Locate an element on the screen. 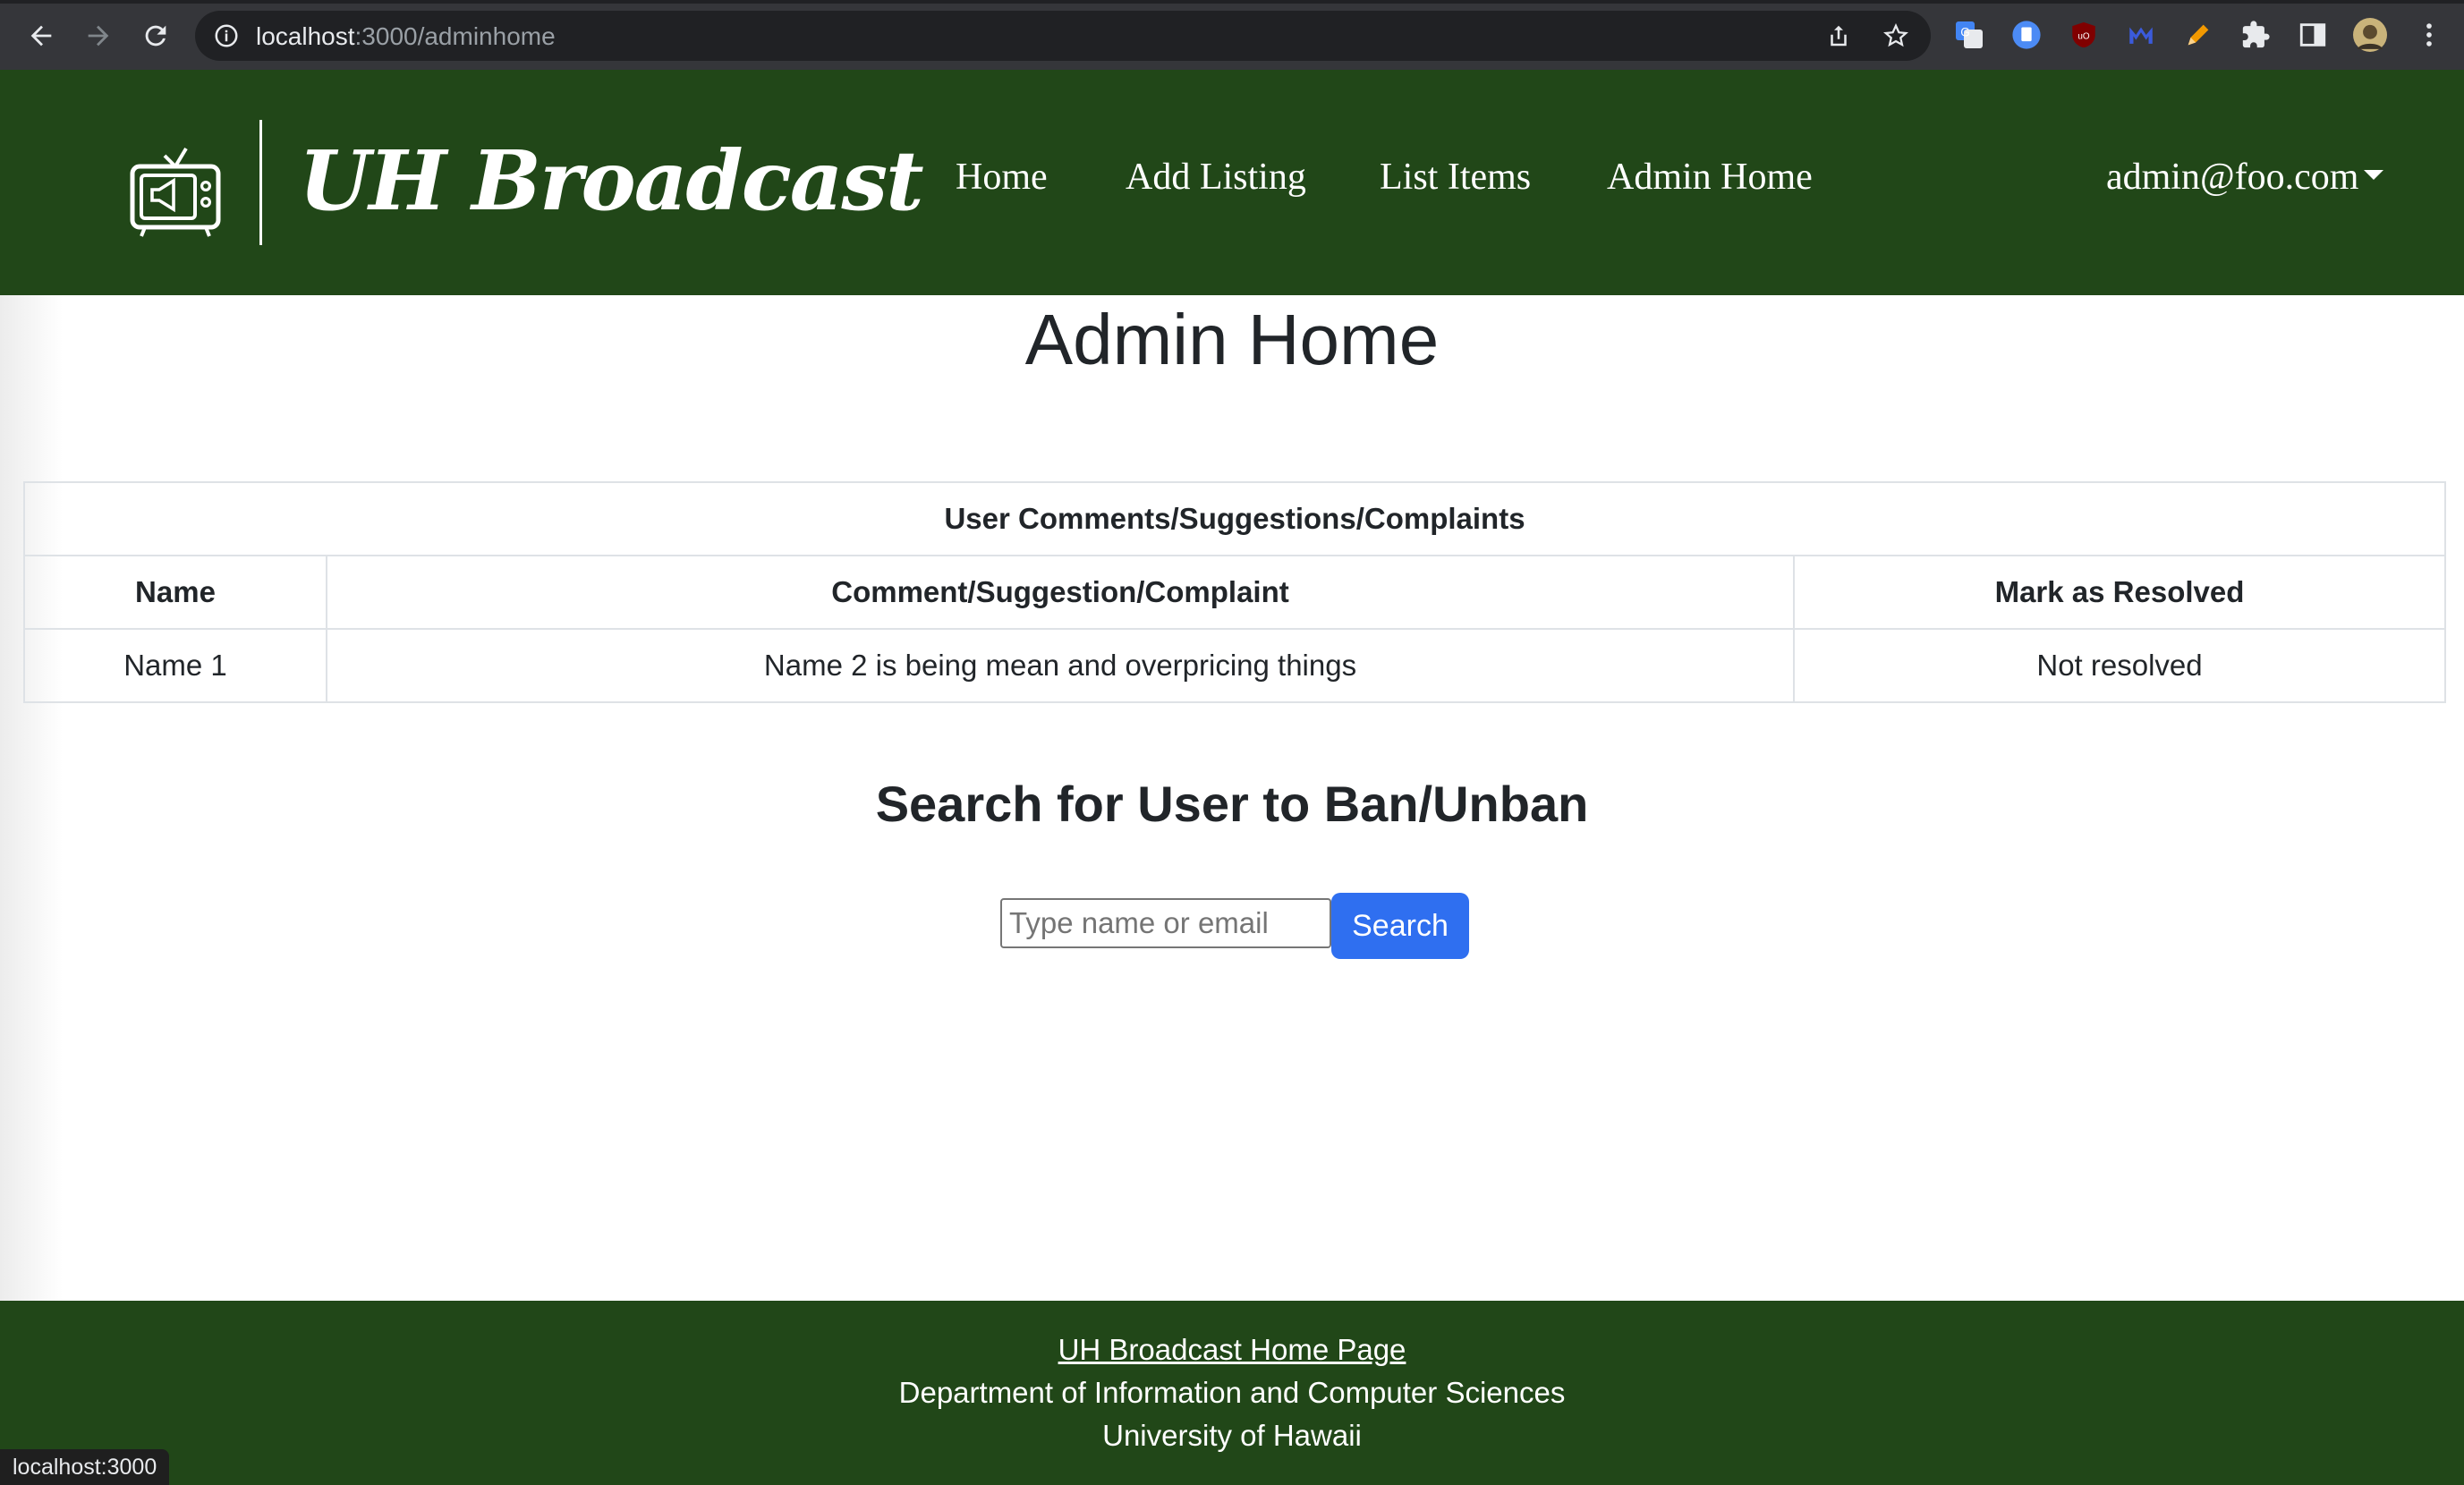  header-resolved: Mark as Resolved is located at coordinates (2119, 592).